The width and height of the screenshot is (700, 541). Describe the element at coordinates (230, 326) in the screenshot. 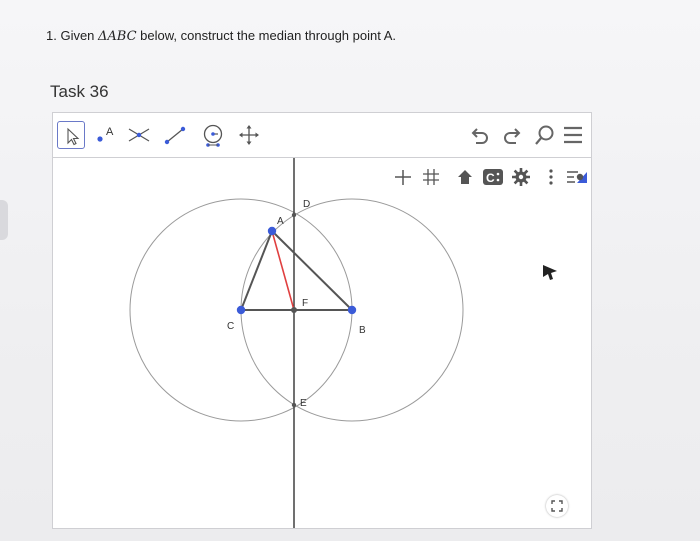

I see `label-c: C` at that location.